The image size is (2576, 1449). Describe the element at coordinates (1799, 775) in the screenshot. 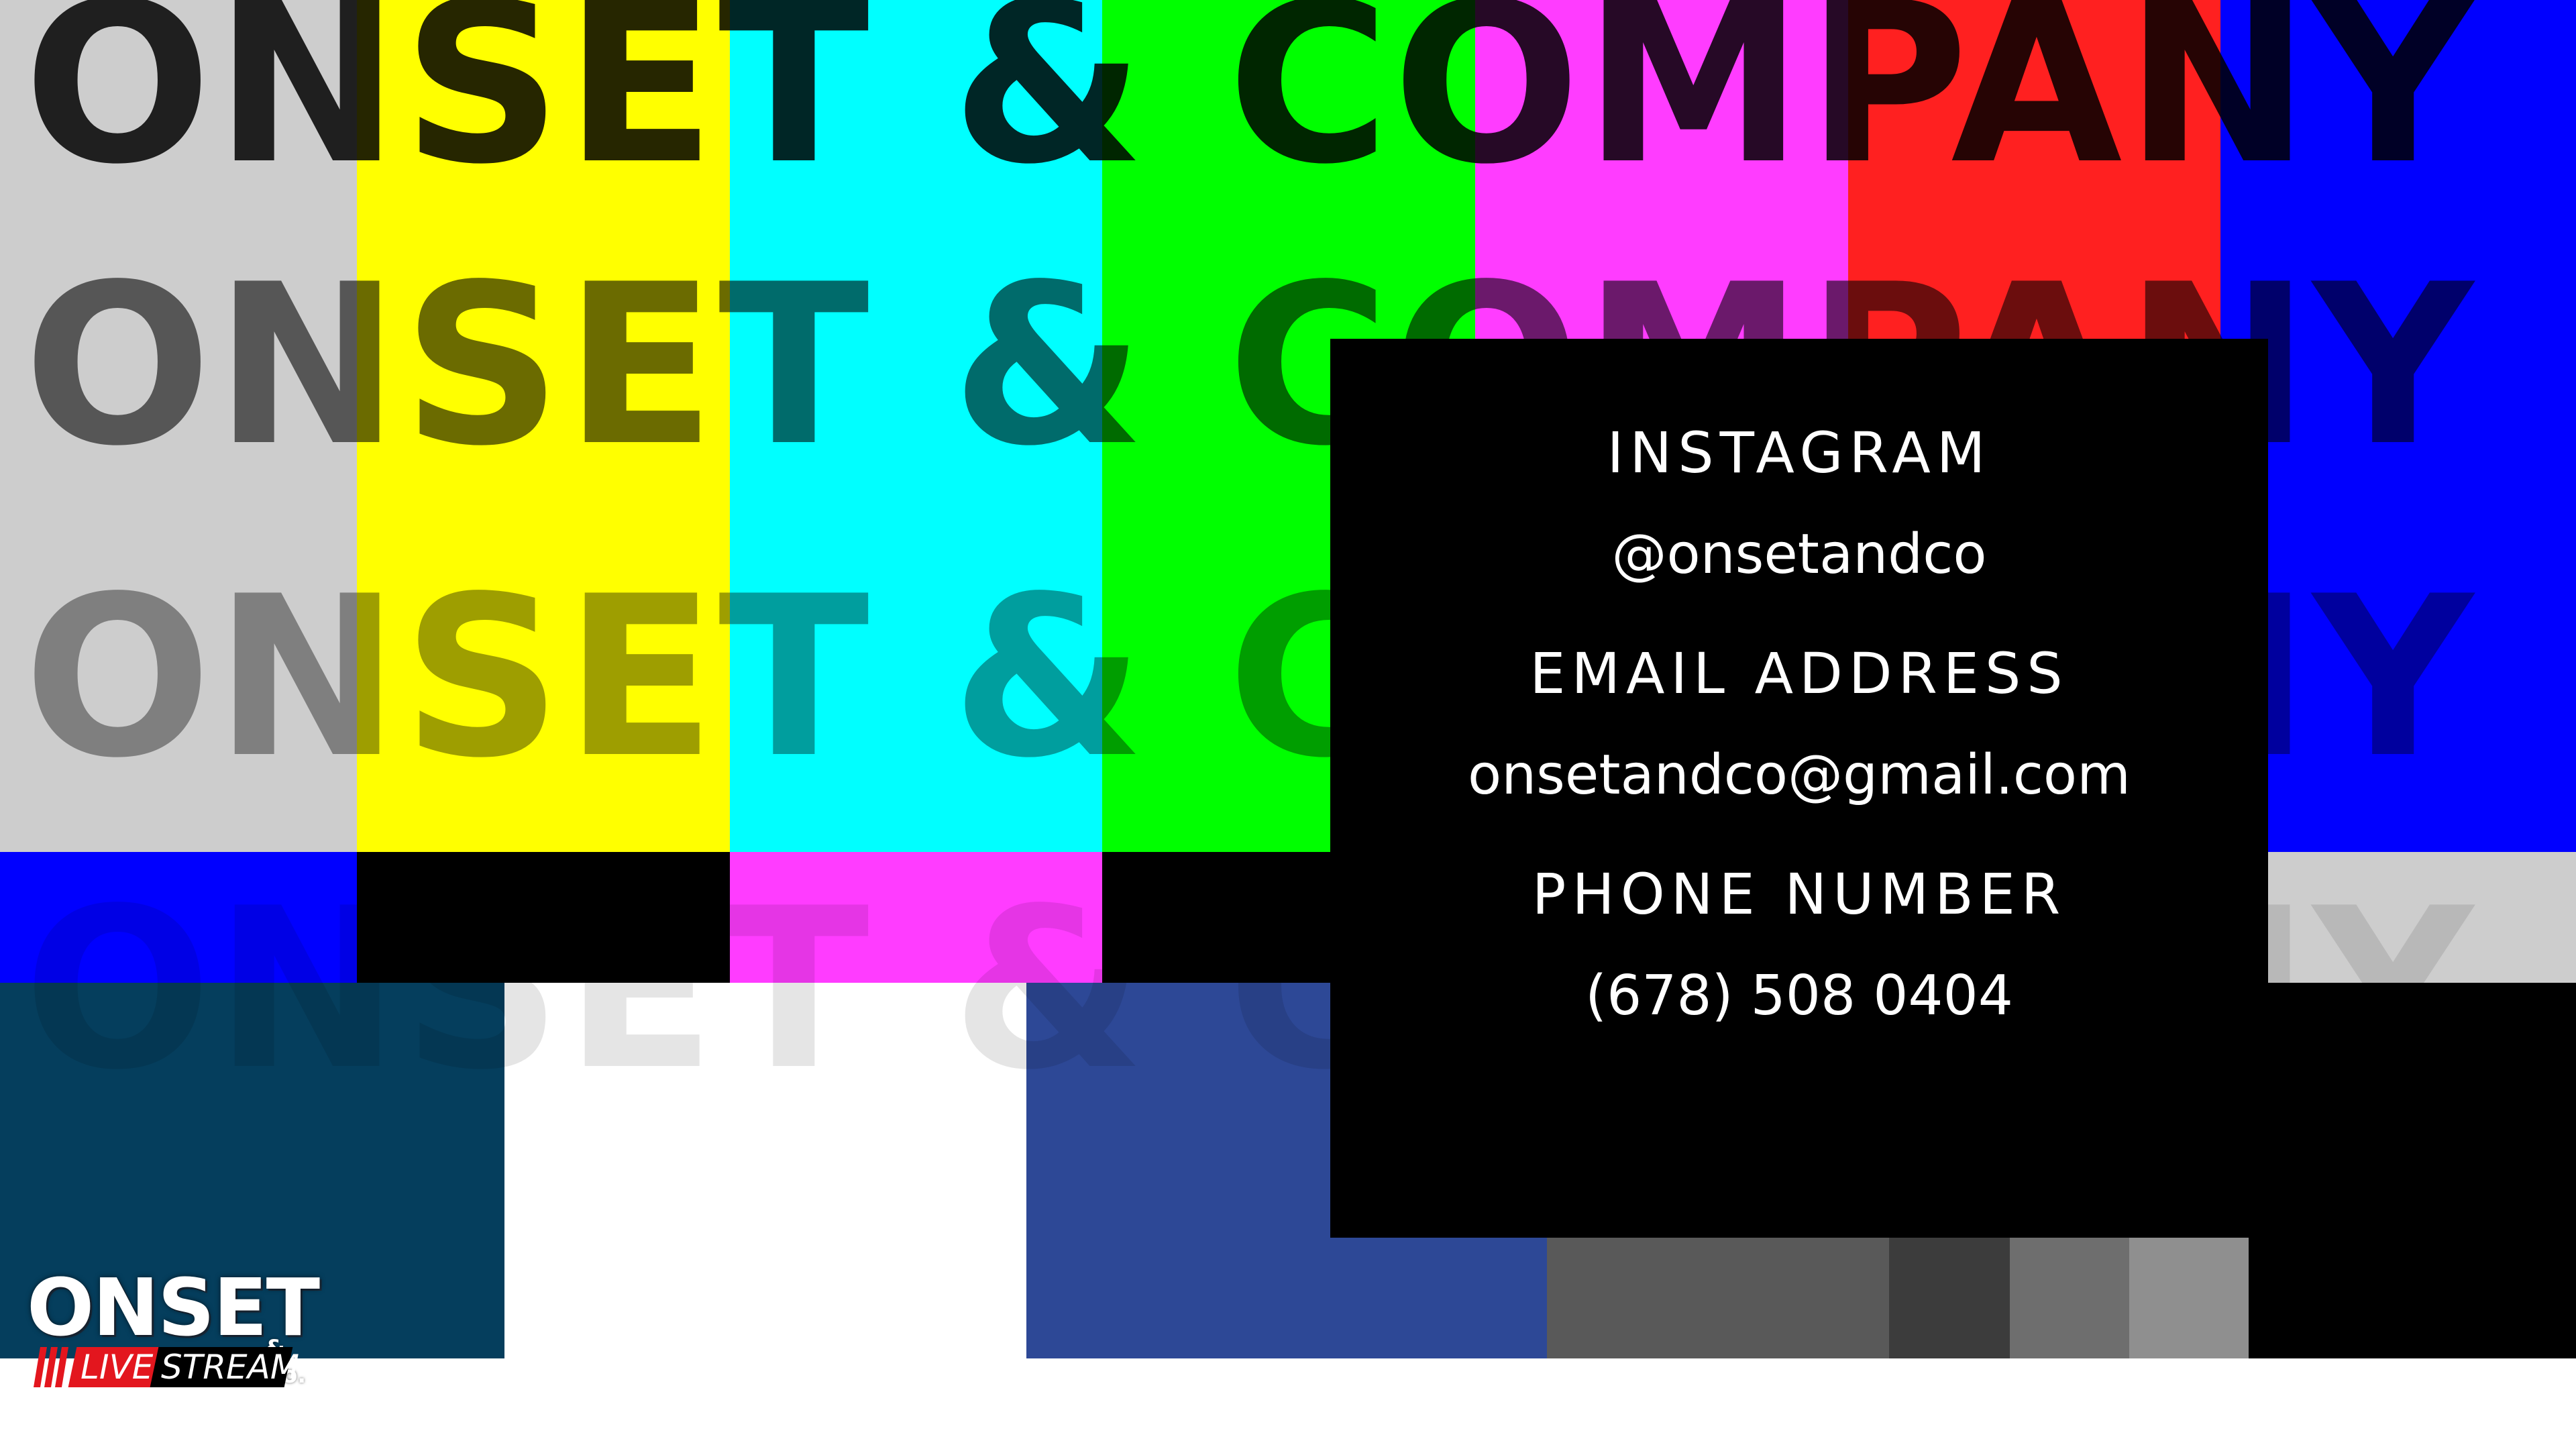

I see `email-value: onsetandco@gmail.com` at that location.